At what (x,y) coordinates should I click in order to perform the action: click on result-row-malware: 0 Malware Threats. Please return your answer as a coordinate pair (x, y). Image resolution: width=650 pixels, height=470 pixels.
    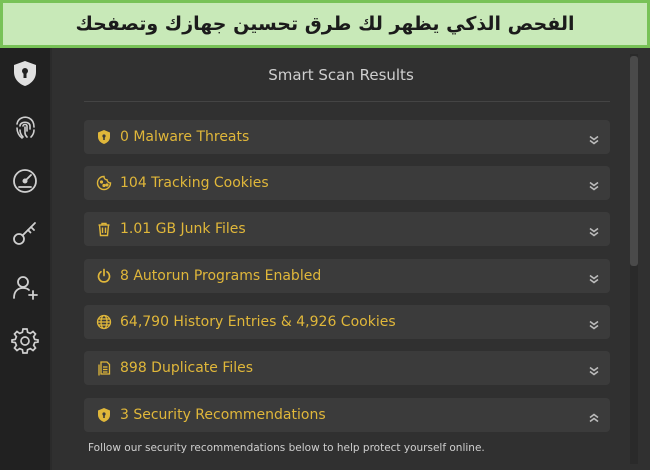
    Looking at the image, I should click on (347, 137).